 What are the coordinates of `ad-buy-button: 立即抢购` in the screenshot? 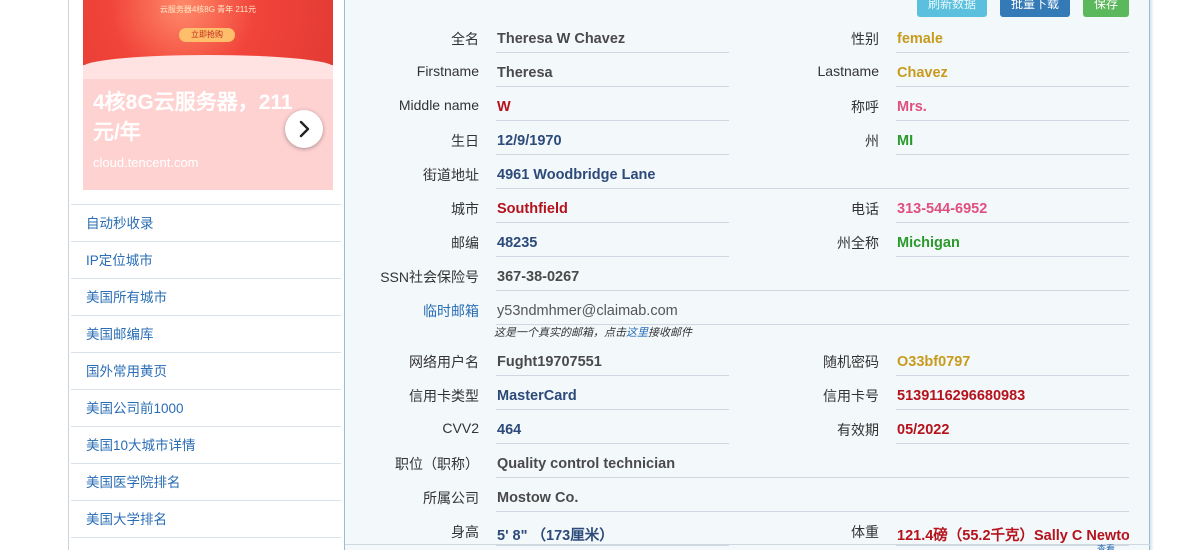 It's located at (207, 35).